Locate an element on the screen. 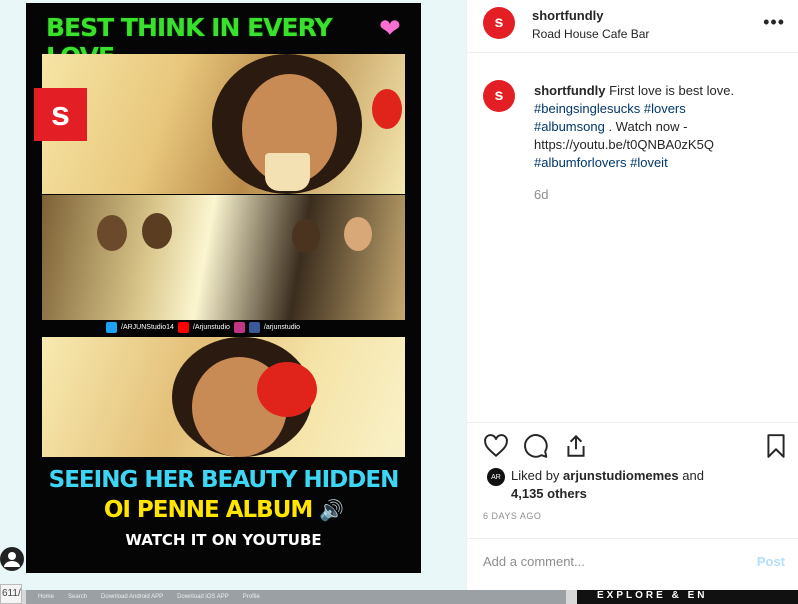  image-caption-line2: OI PENNE ALBUM 🔊 is located at coordinates (223, 510).